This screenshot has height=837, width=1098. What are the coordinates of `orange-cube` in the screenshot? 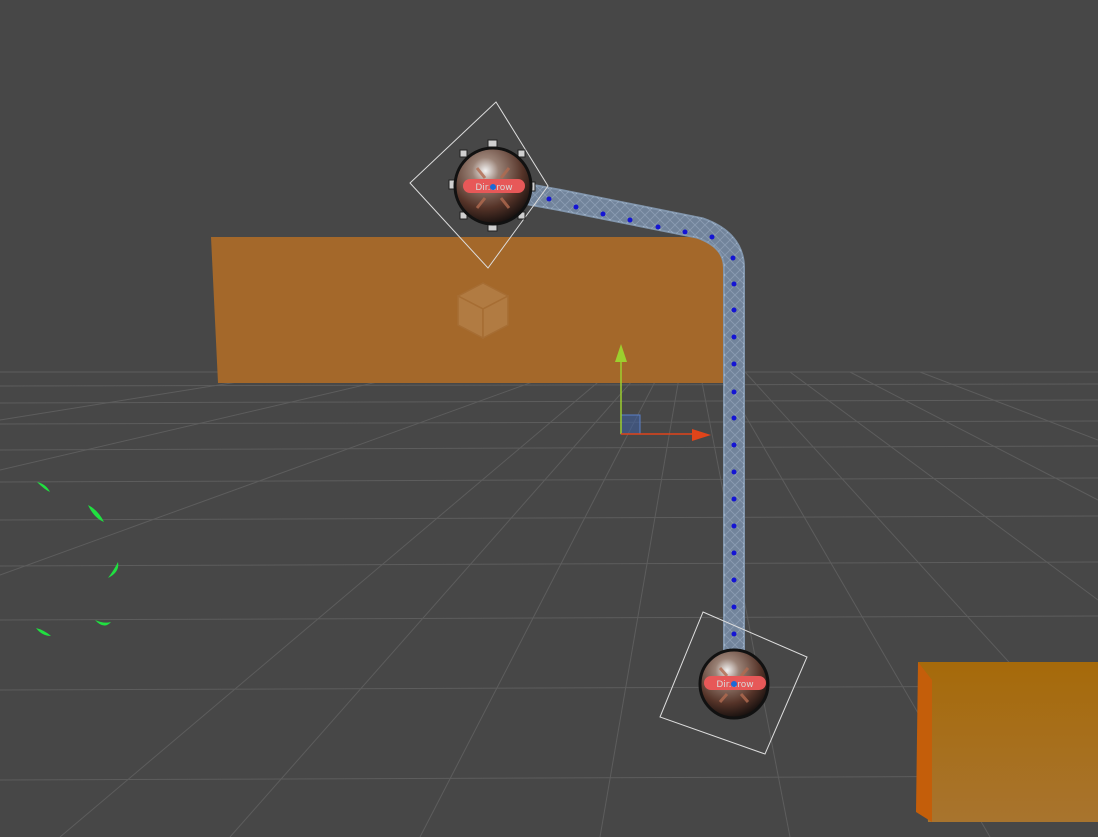 It's located at (469, 310).